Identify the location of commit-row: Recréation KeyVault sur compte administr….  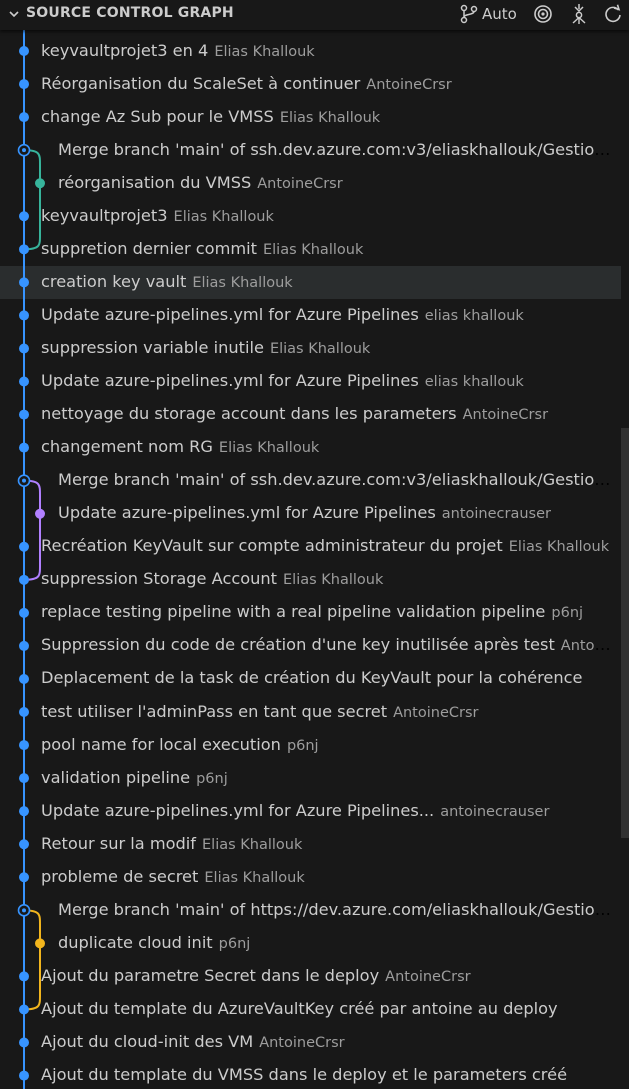
(310, 546).